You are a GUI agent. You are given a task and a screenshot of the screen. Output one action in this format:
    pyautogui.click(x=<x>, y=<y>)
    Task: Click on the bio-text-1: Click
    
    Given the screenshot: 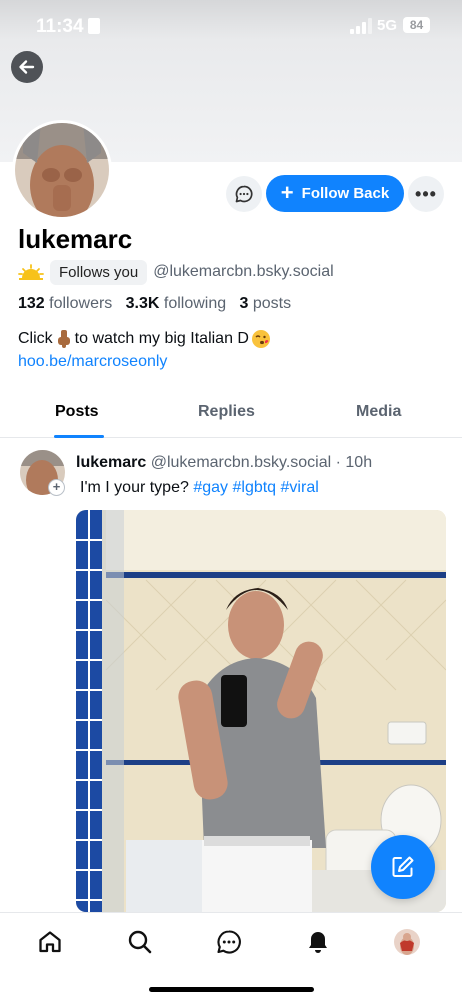 What is the action you would take?
    pyautogui.click(x=35, y=338)
    